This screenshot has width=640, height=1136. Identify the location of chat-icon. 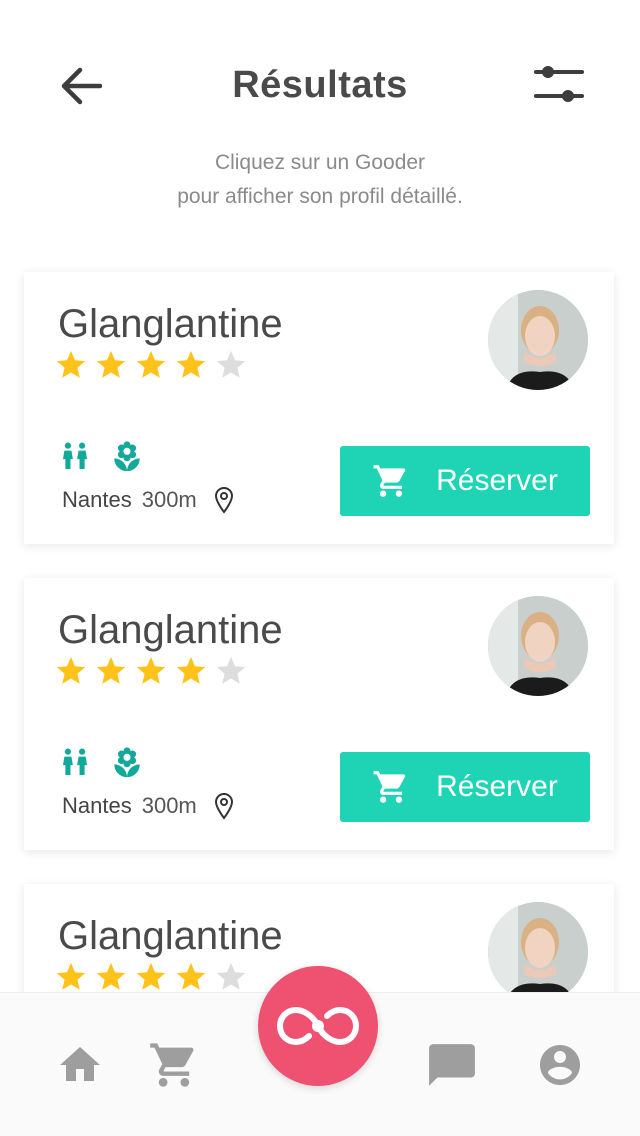
(452, 1065).